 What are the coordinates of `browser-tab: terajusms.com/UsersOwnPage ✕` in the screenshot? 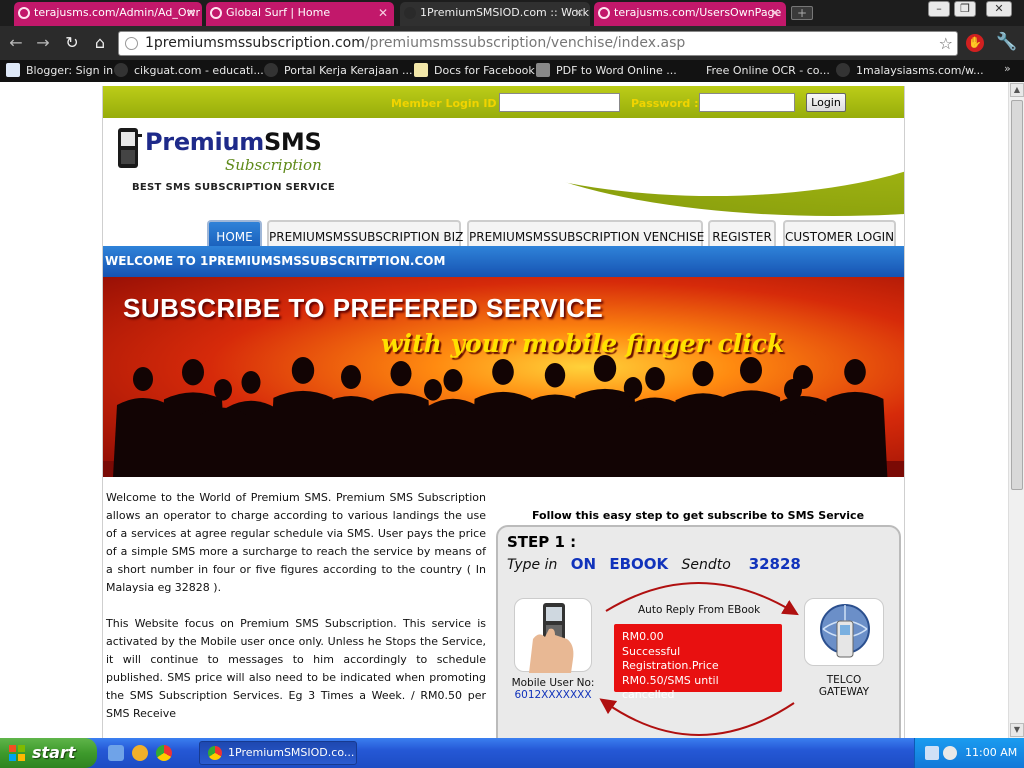 It's located at (690, 14).